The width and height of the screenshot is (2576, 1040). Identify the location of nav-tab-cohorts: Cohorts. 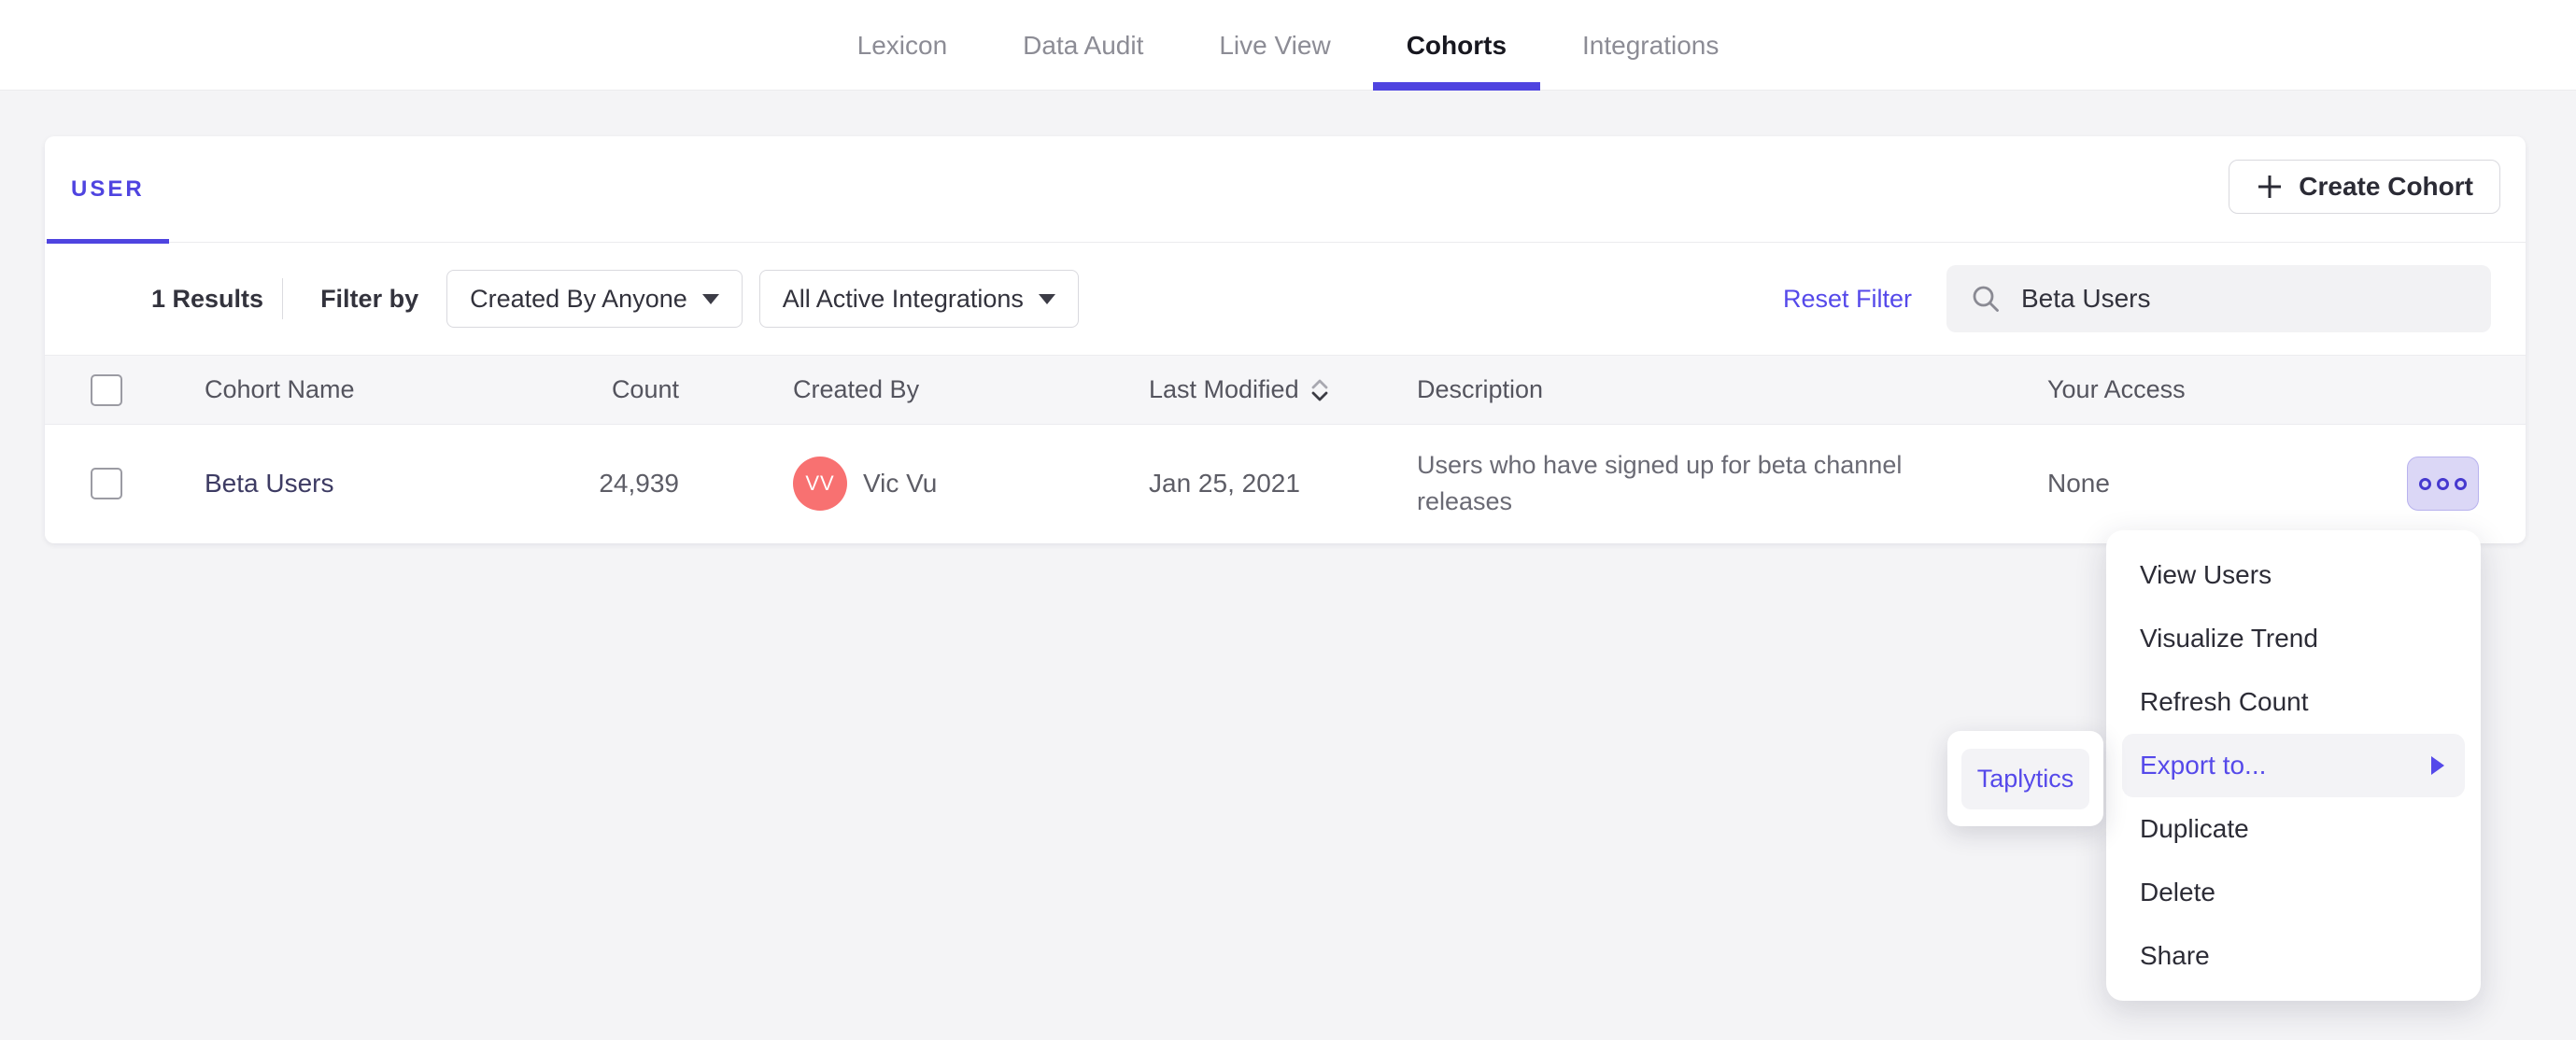
(1456, 45).